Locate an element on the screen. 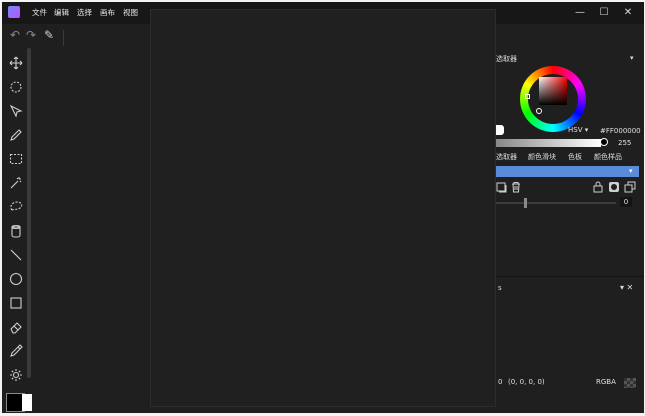 The image size is (645, 416). app-logo-icon is located at coordinates (14, 12).